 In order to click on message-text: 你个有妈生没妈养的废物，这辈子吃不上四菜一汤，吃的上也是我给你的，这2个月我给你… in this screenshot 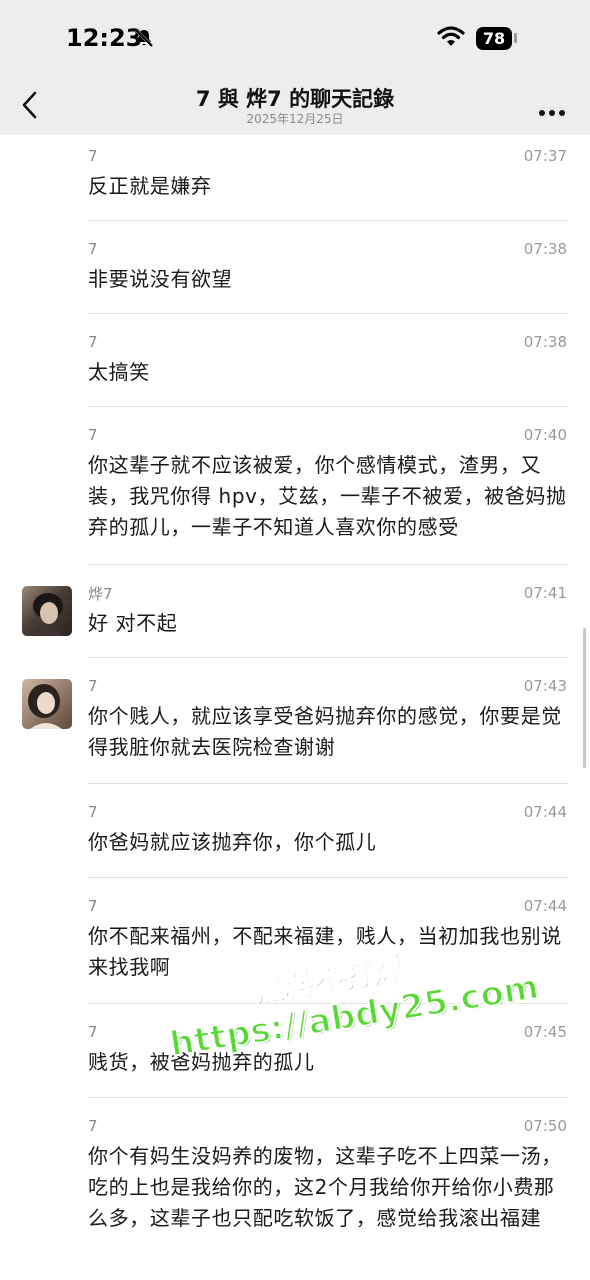, I will do `click(325, 1187)`.